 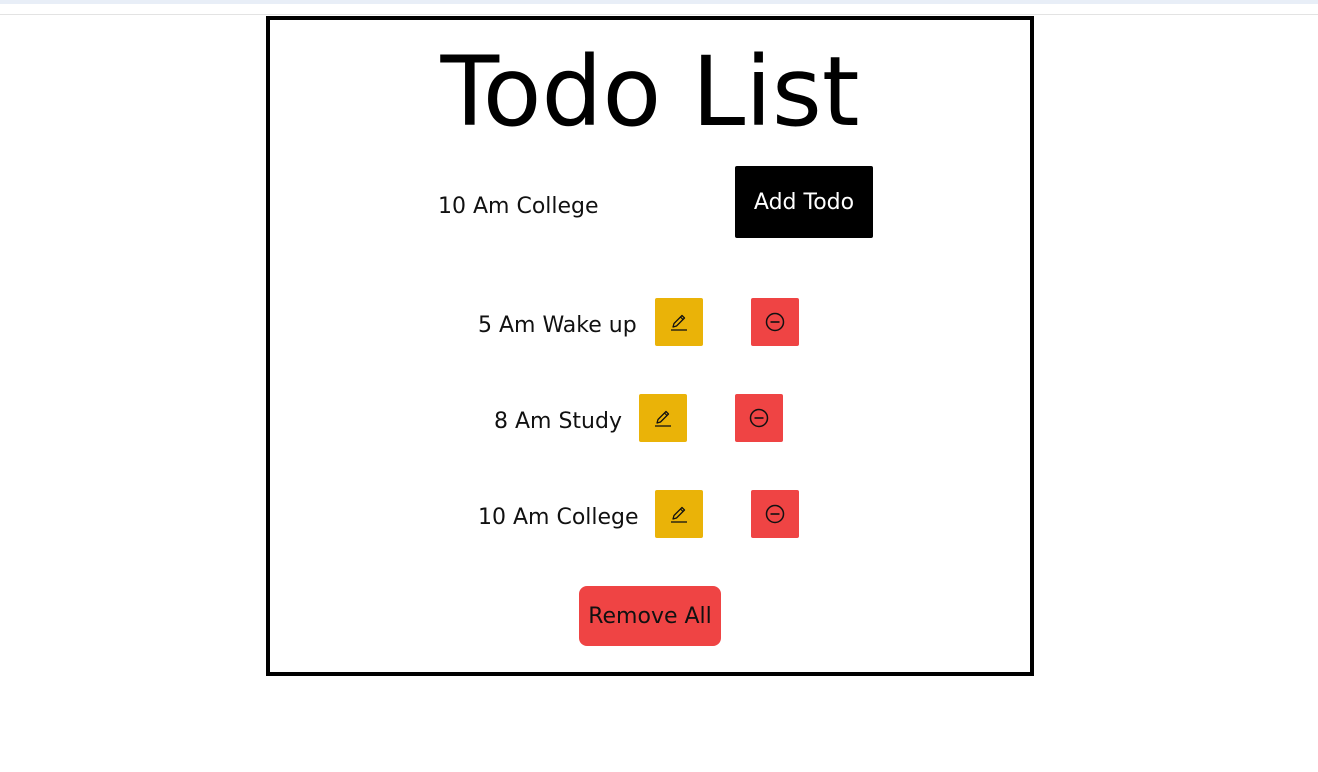 I want to click on todo-item-text: 10 Am College, so click(x=558, y=517).